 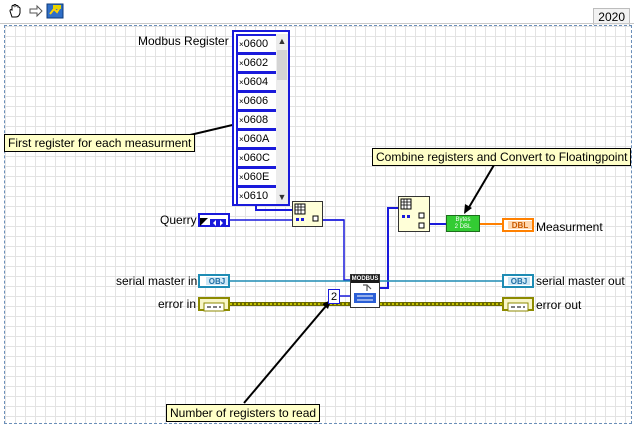 What do you see at coordinates (257, 139) in the screenshot?
I see `array-element: ×060A` at bounding box center [257, 139].